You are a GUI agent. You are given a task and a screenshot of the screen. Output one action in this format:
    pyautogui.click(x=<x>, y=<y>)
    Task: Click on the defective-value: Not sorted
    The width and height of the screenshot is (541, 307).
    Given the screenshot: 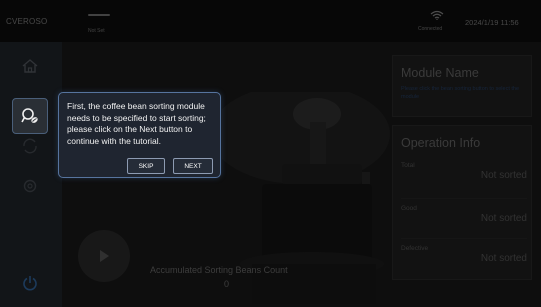 What is the action you would take?
    pyautogui.click(x=503, y=258)
    